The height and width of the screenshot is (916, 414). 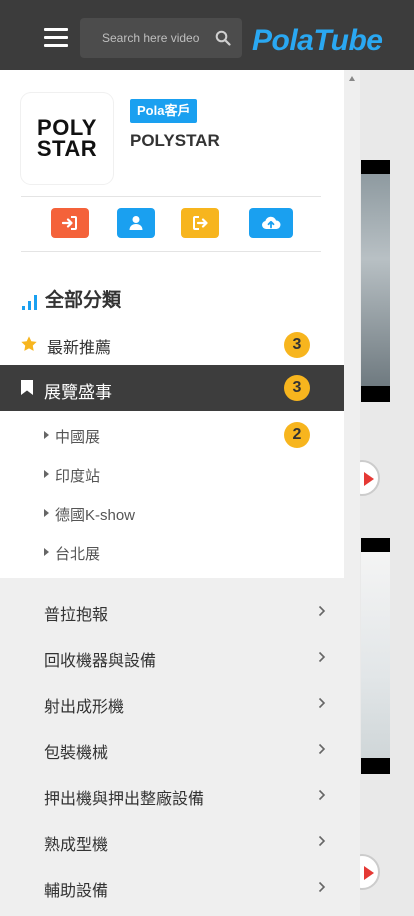 What do you see at coordinates (100, 661) in the screenshot?
I see `category-label: 回收機器與設備` at bounding box center [100, 661].